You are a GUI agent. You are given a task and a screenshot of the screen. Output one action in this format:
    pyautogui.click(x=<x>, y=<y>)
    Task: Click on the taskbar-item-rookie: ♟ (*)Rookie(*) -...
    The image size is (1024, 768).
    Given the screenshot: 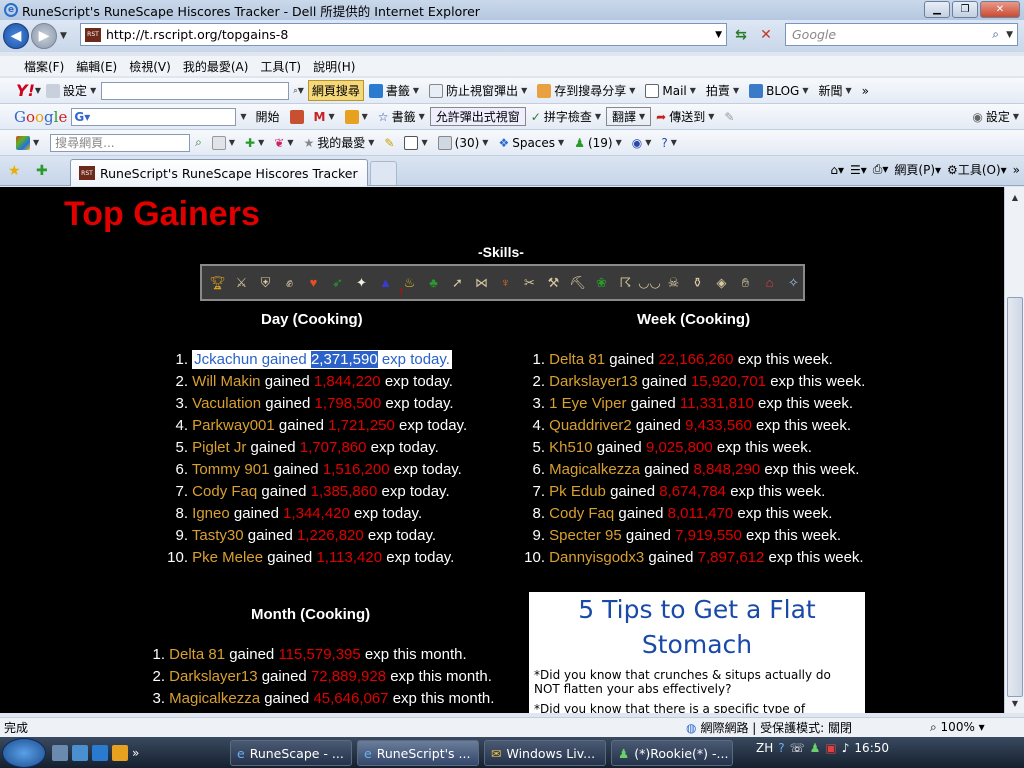 What is the action you would take?
    pyautogui.click(x=672, y=753)
    